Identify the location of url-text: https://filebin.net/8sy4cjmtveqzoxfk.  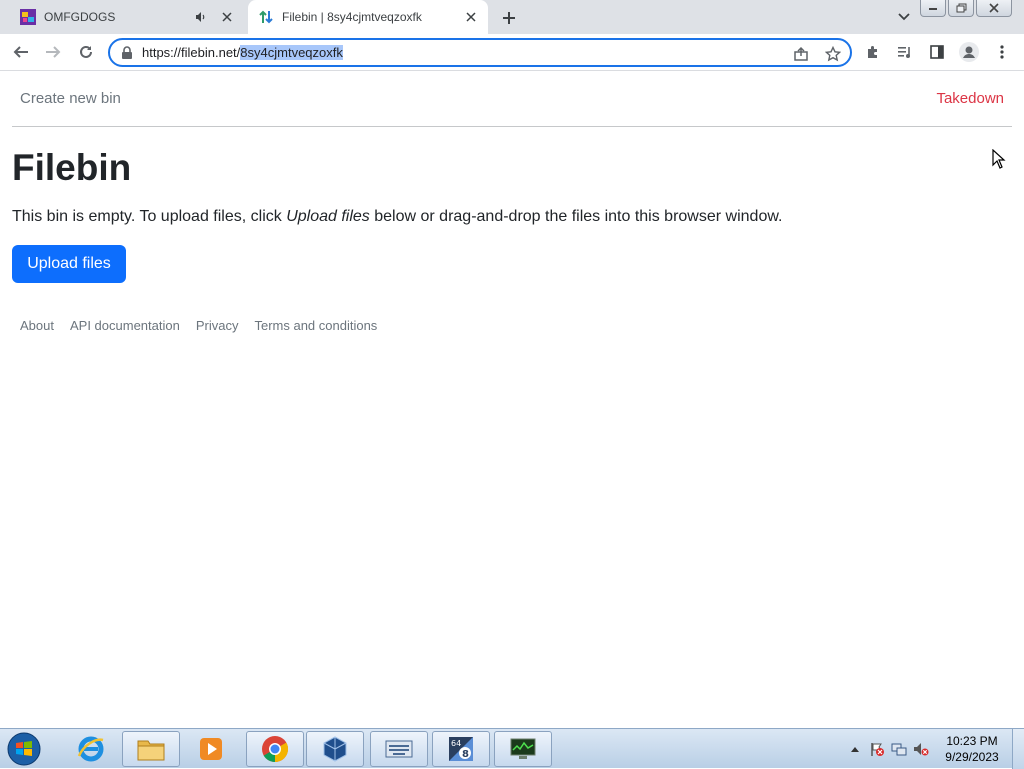
(242, 52).